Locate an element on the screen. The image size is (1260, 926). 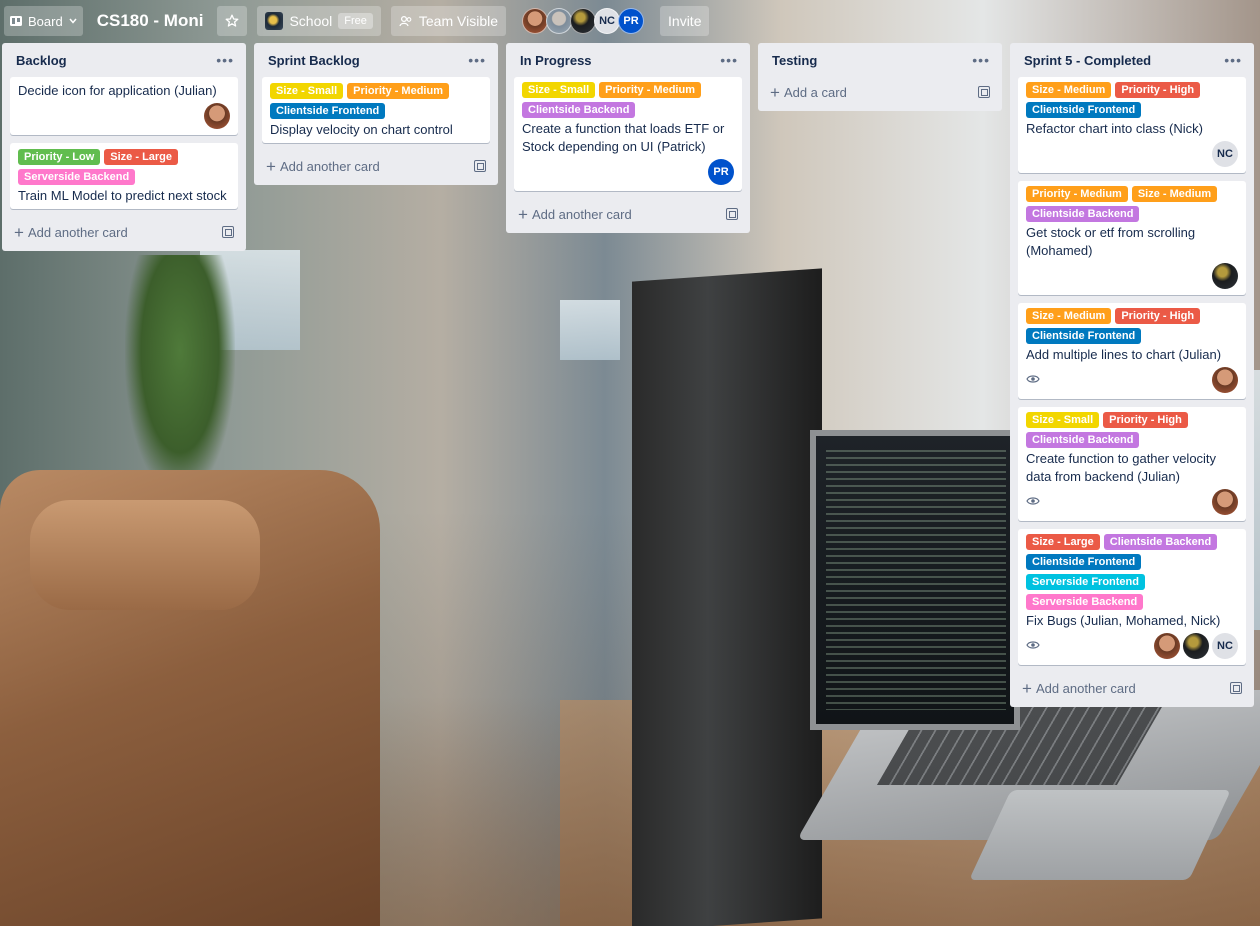
board-switcher-button: Board is located at coordinates (43, 21).